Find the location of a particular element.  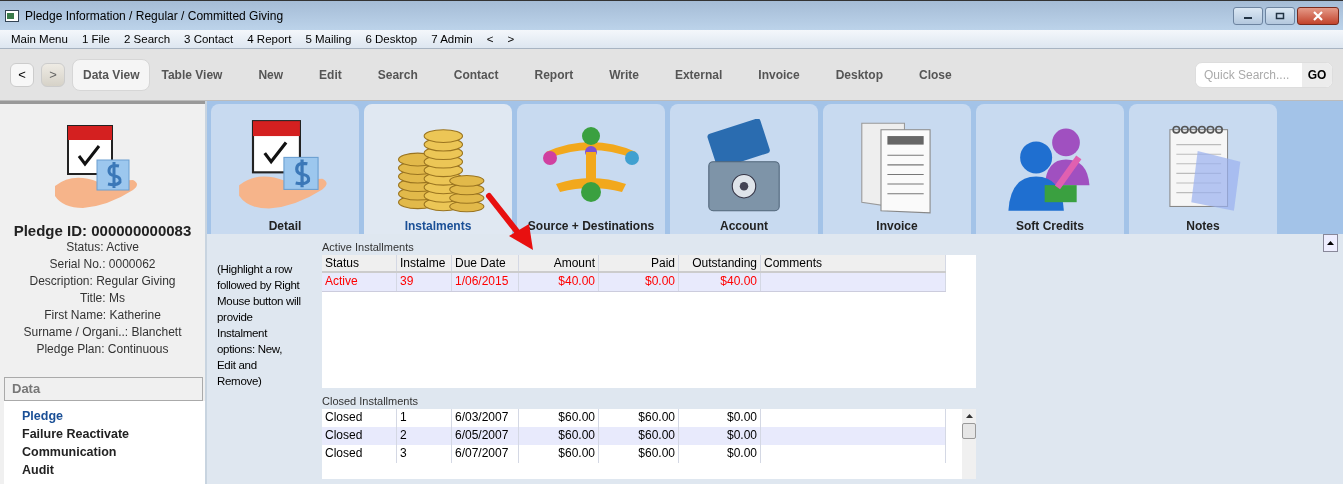

toolbar-button: External is located at coordinates (698, 74).